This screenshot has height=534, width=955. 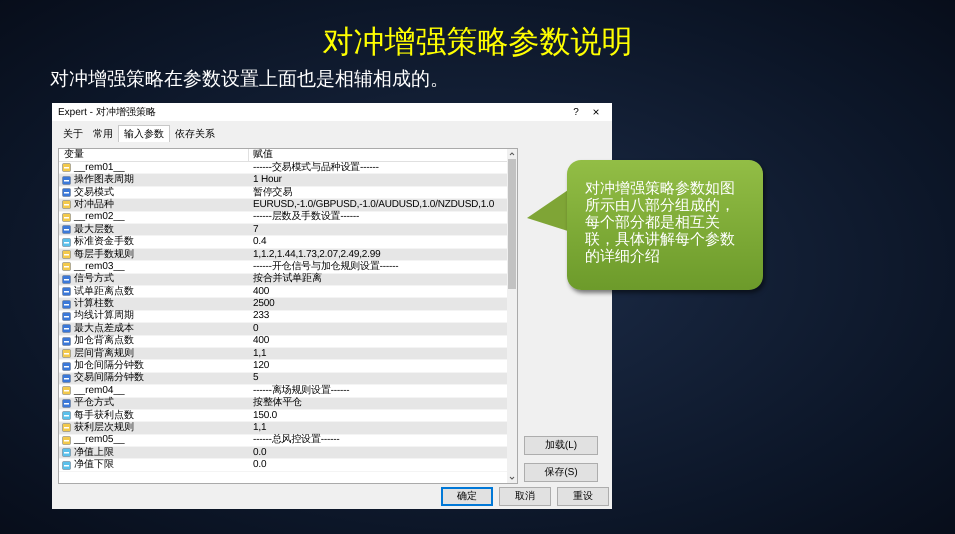 I want to click on value-cell-text: 120, so click(x=261, y=366).